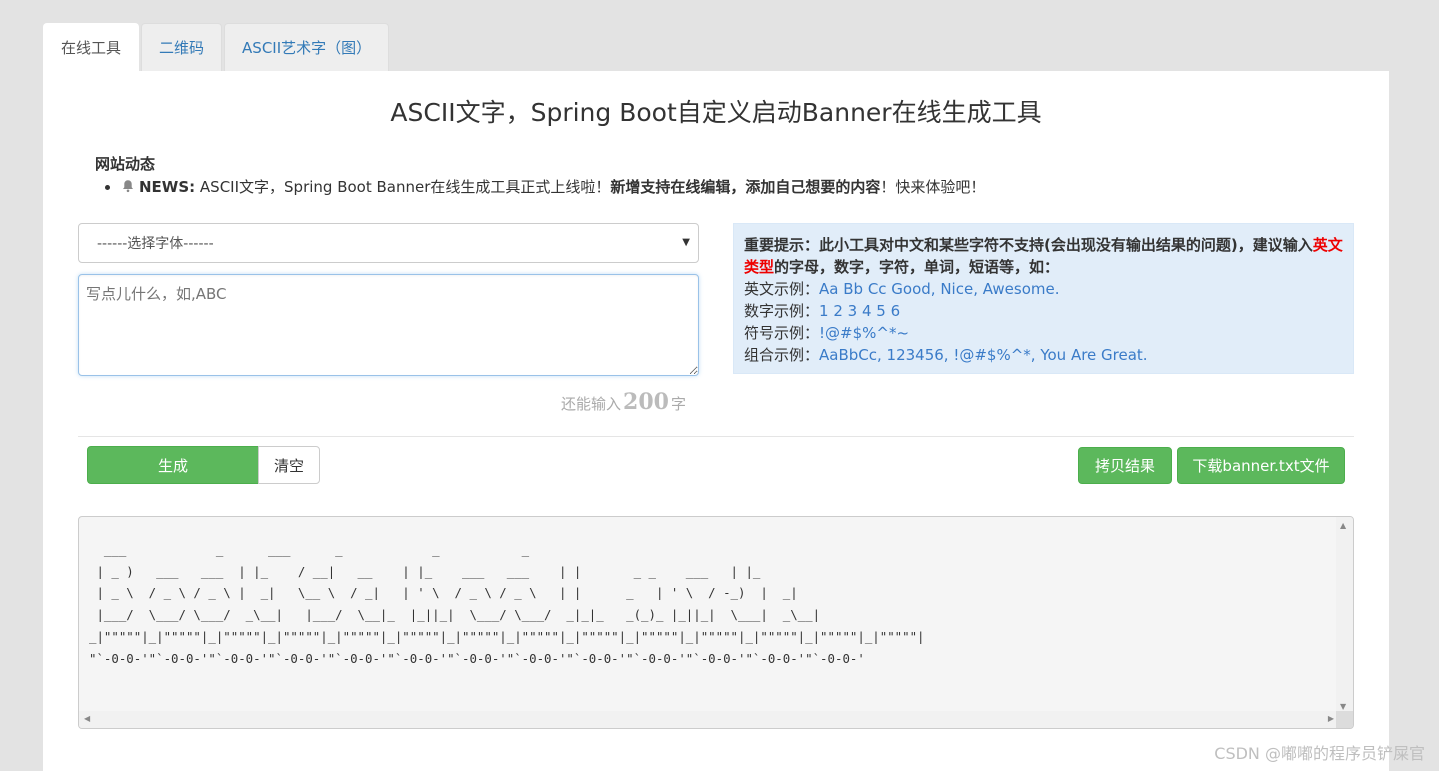 This screenshot has height=771, width=1439. What do you see at coordinates (403, 187) in the screenshot?
I see `news-text-prefix: ASCII文字，Spring Boot Banner在线生成工具正式上线啦！` at bounding box center [403, 187].